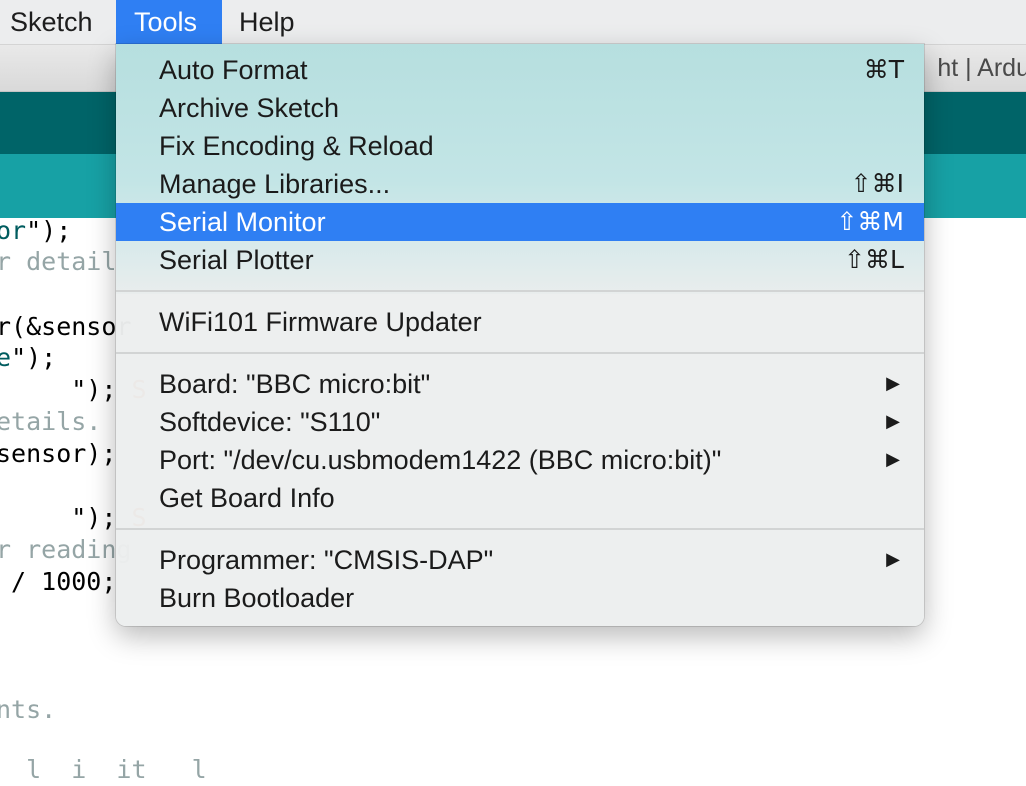 This screenshot has height=786, width=1026. I want to click on code-line: etails., so click(51, 421).